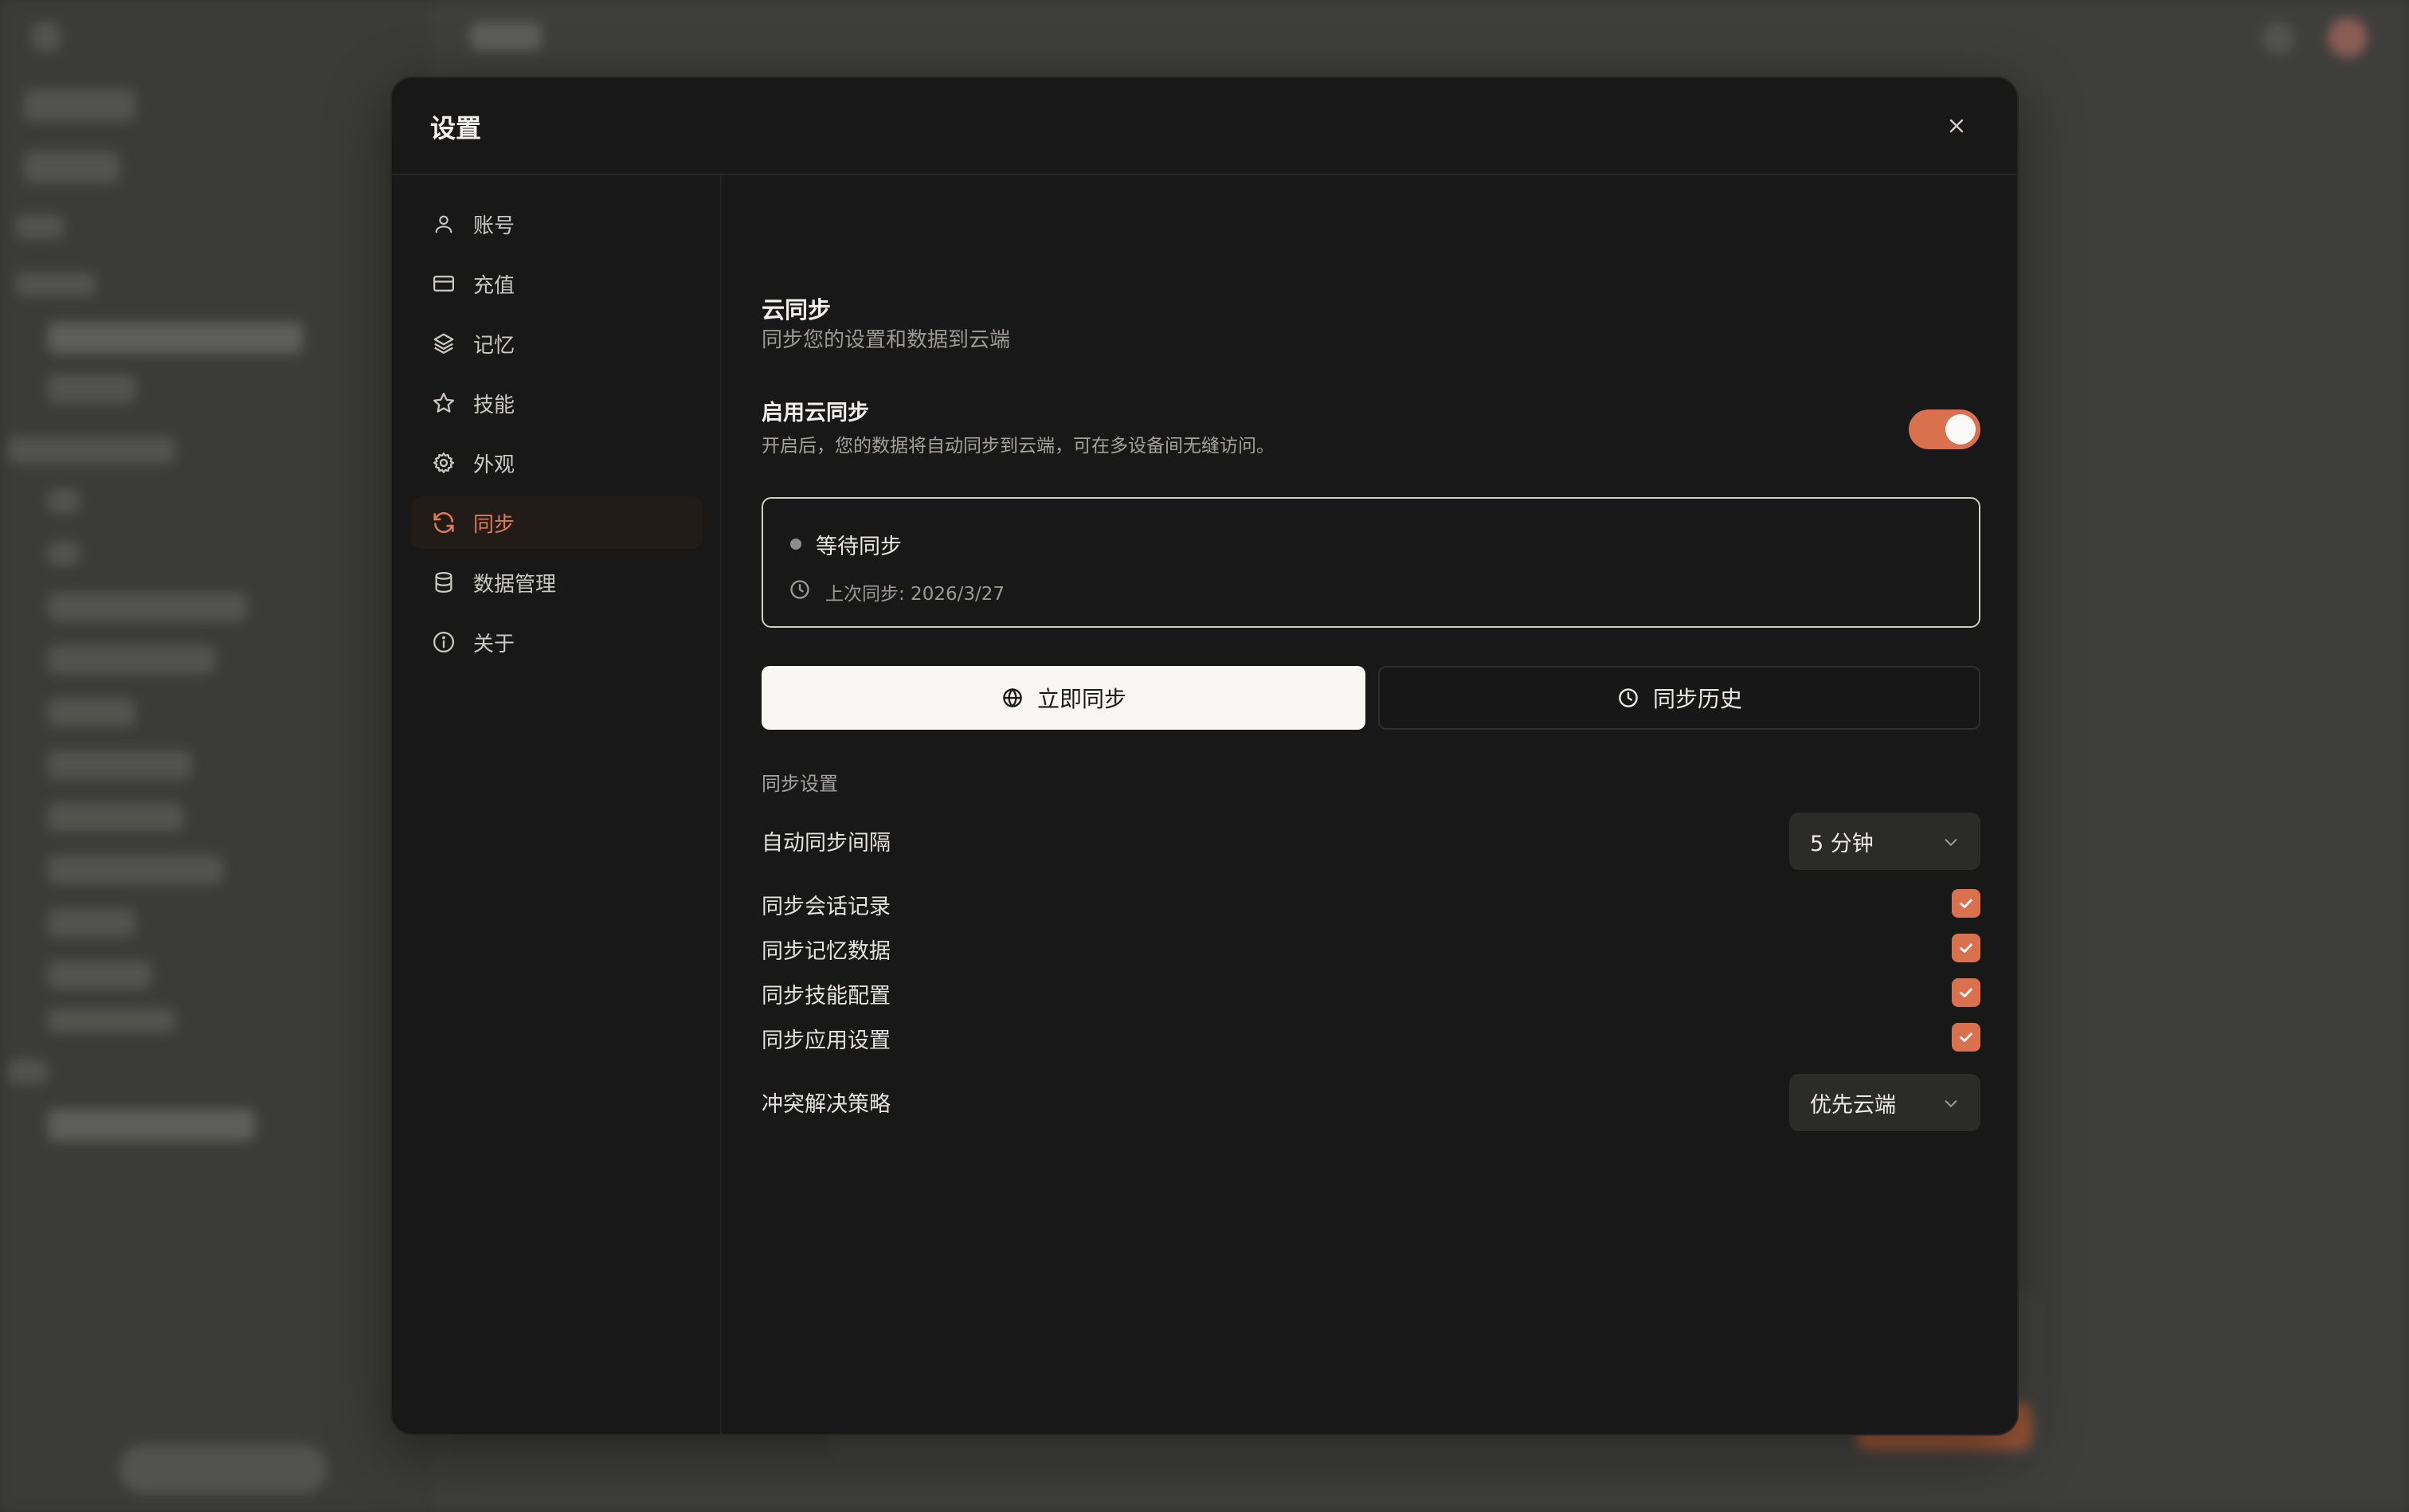  What do you see at coordinates (826, 1041) in the screenshot?
I see `option-label-app-settings: 同步应用设置` at bounding box center [826, 1041].